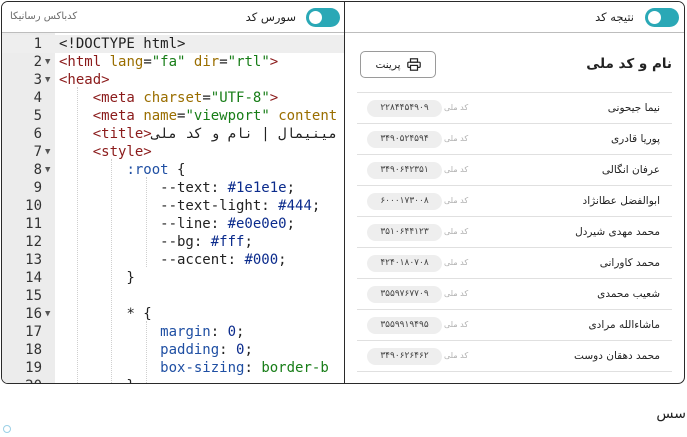  What do you see at coordinates (514, 108) in the screenshot?
I see `list-item: نیما جیحونی کد ملی ۲۲۸۴۴۵۴۹۰۹` at bounding box center [514, 108].